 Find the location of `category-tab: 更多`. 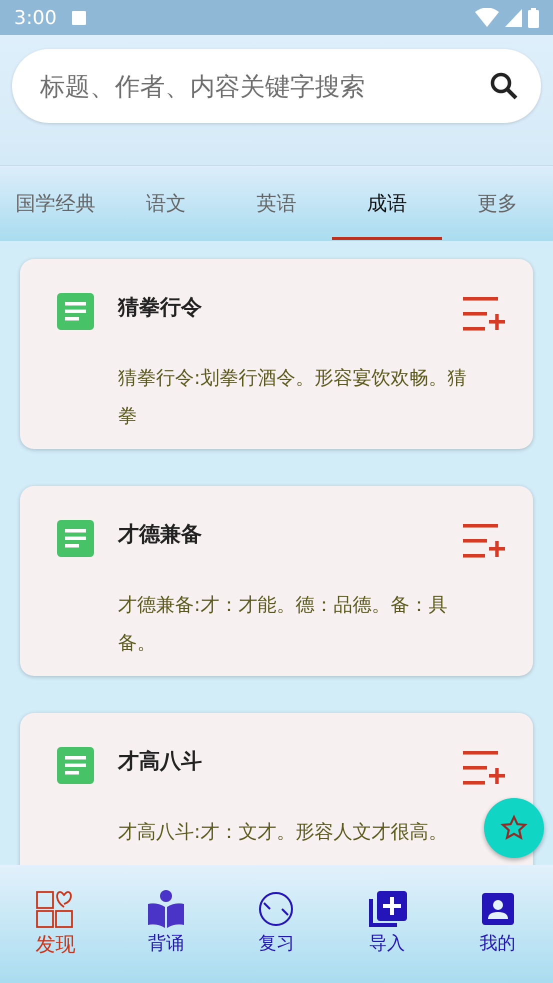

category-tab: 更多 is located at coordinates (497, 203).